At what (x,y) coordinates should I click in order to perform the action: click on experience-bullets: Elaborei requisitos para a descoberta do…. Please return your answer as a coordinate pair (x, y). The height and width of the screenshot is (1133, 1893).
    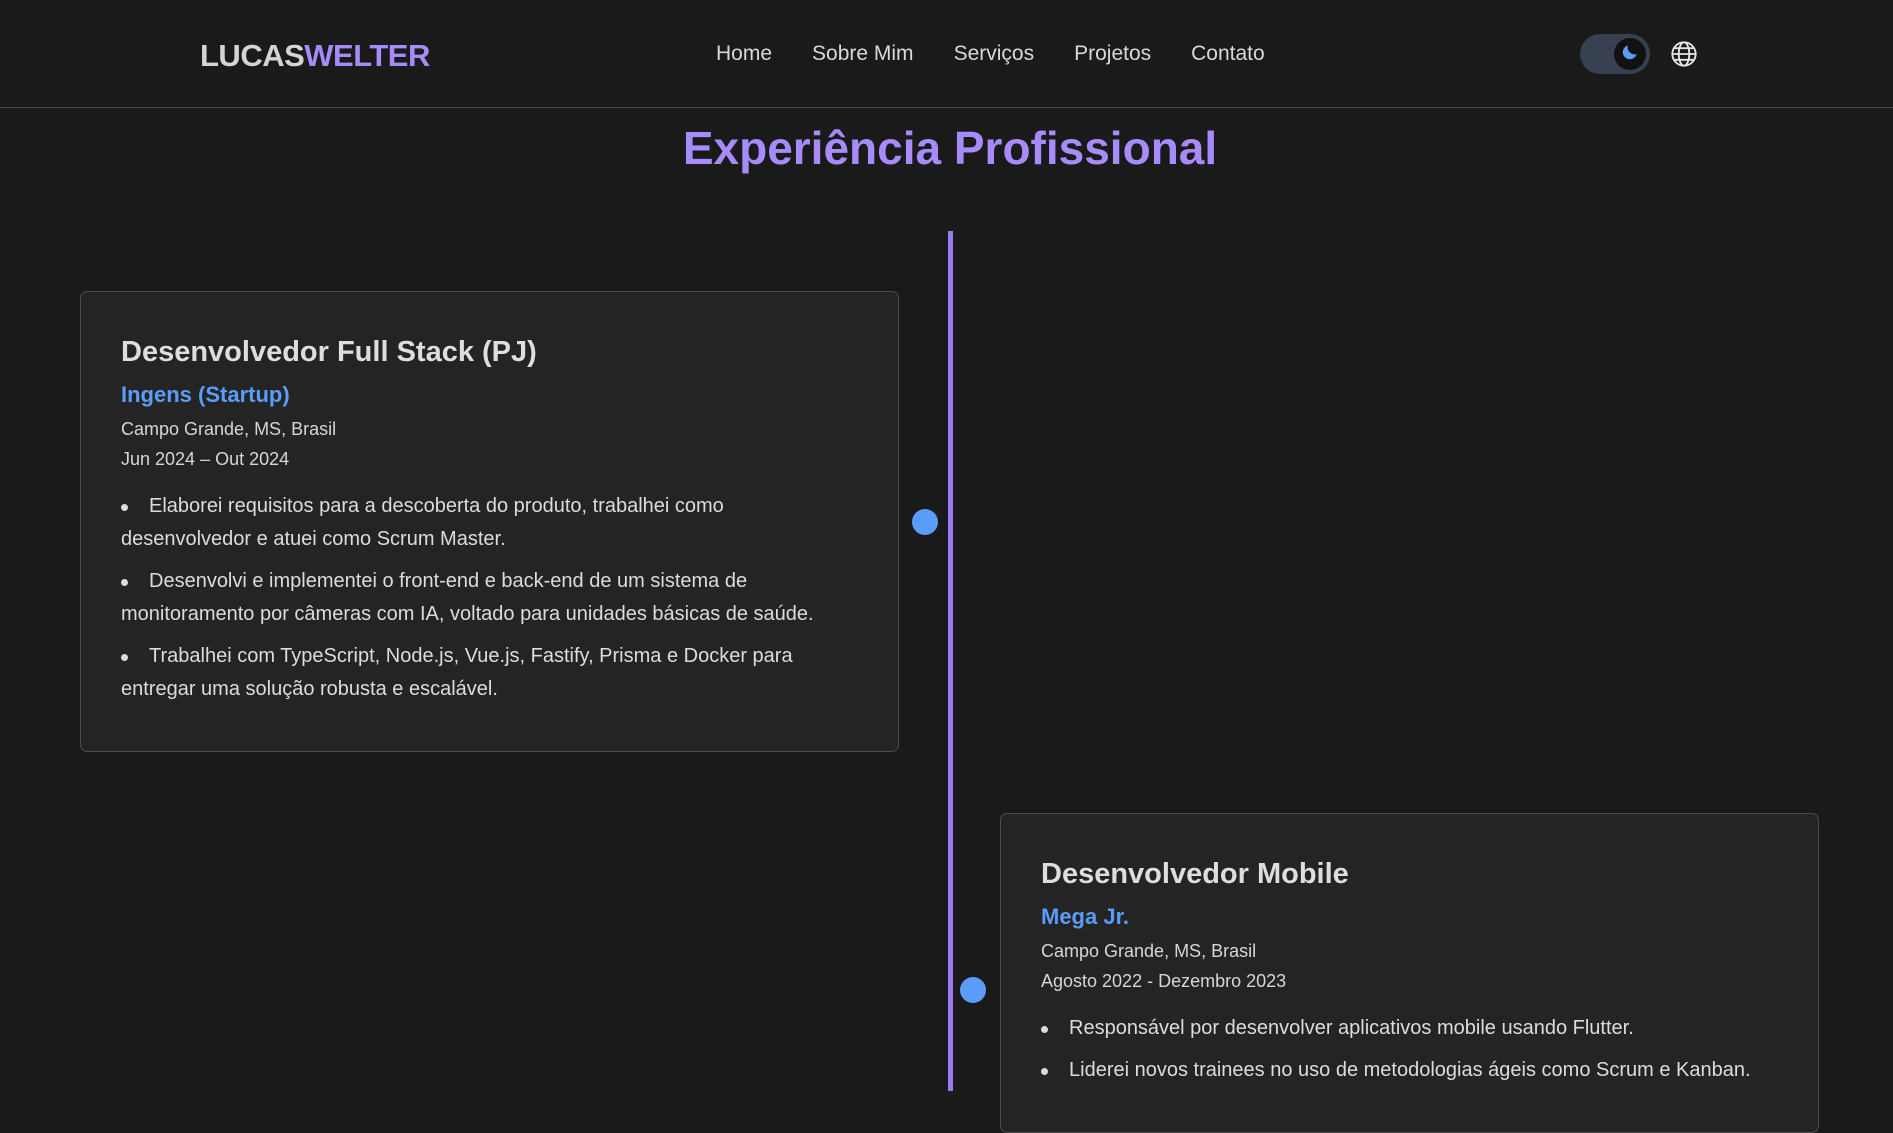
    Looking at the image, I should click on (489, 598).